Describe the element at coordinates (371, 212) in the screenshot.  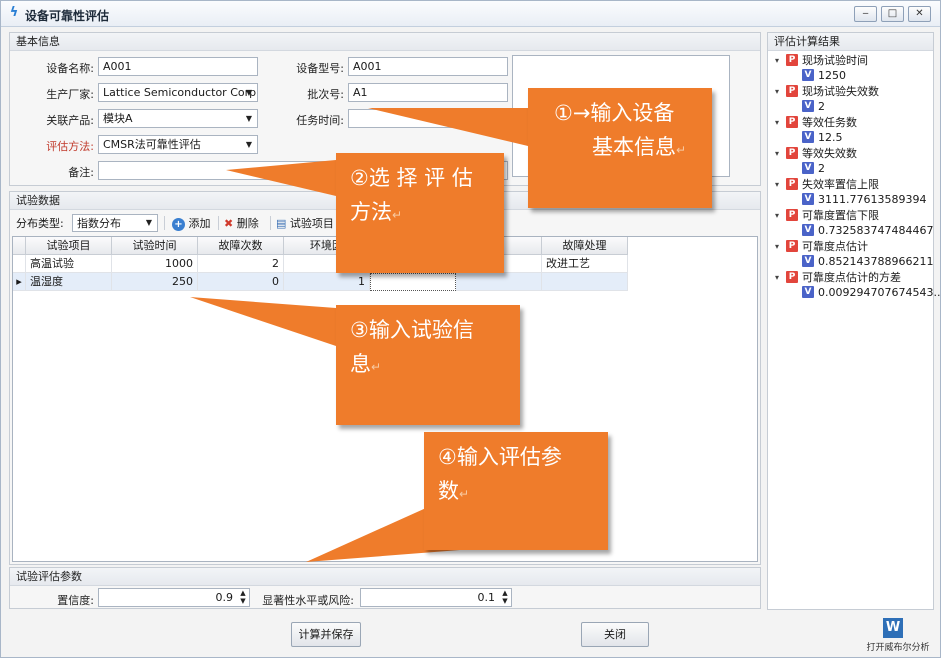
I see `callout-2-line2: 方法` at that location.